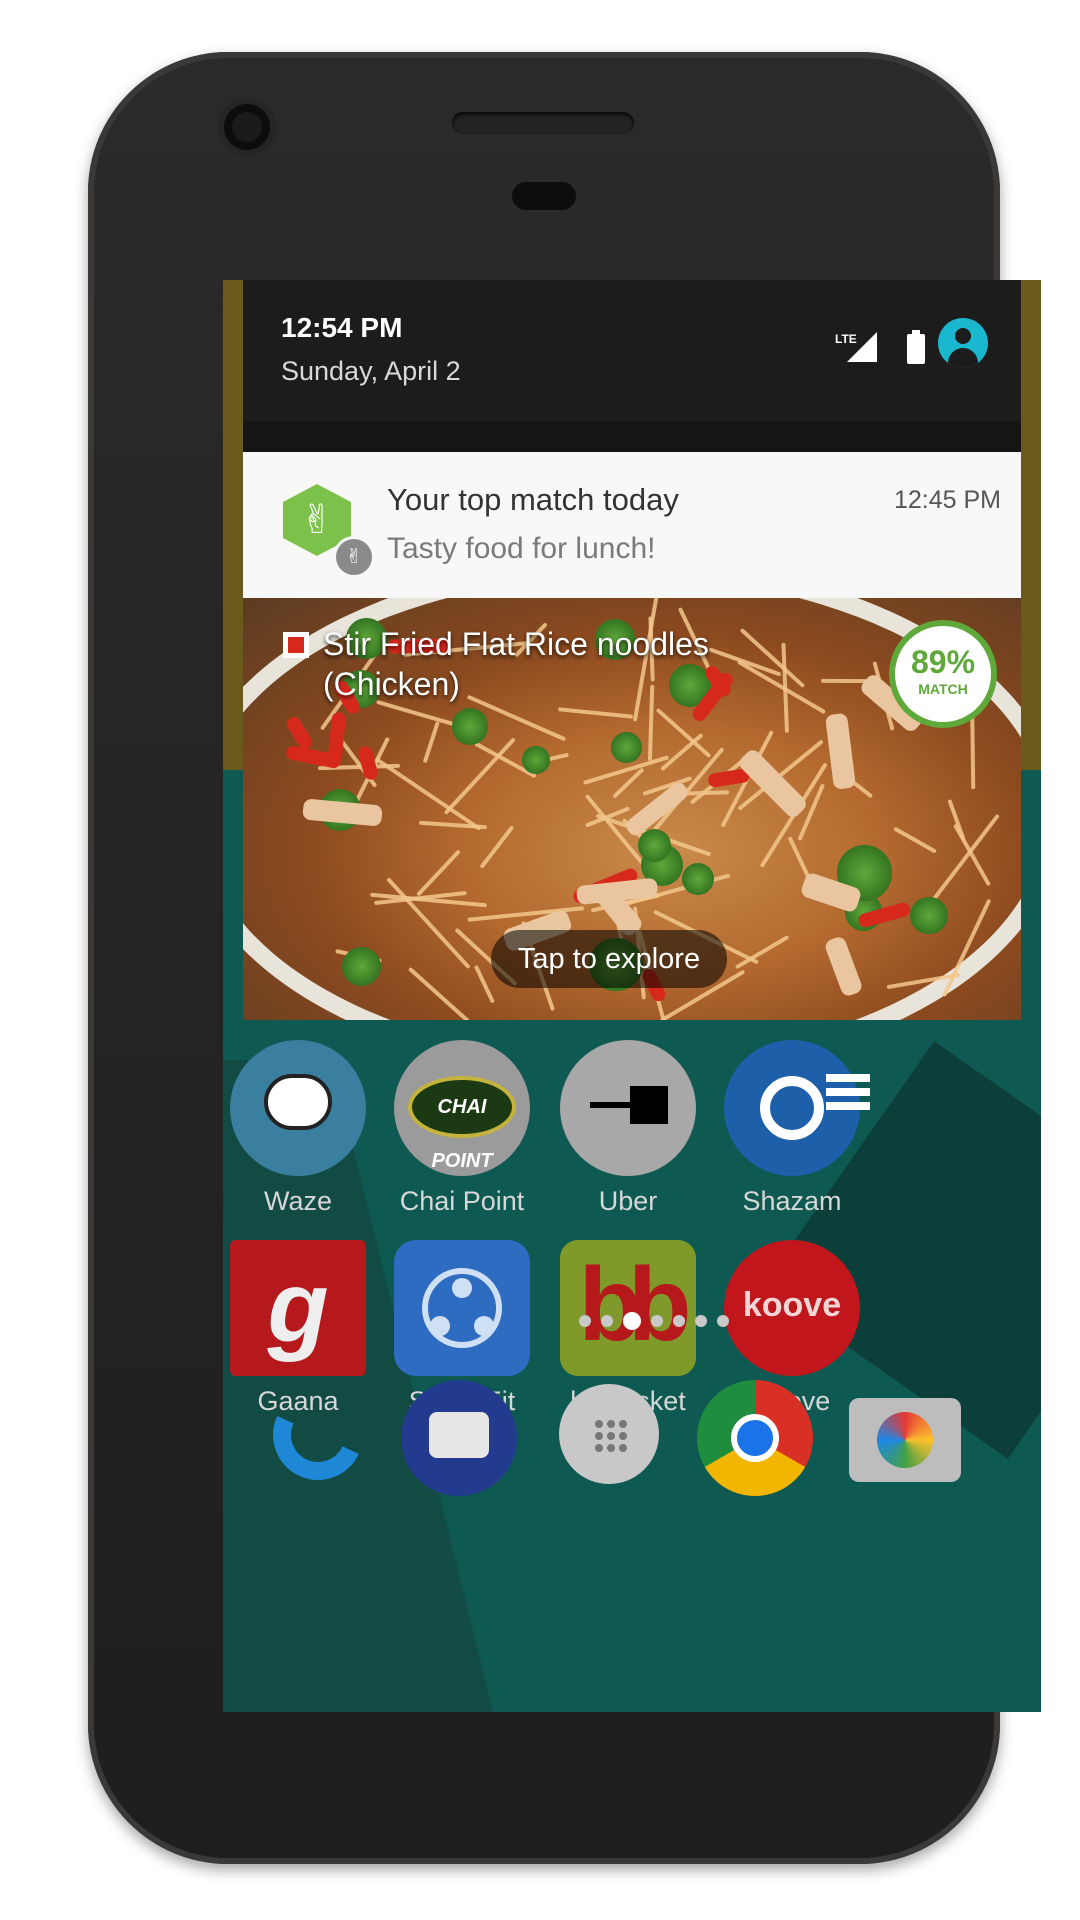 This screenshot has height=1920, width=1080. Describe the element at coordinates (342, 327) in the screenshot. I see `clock: 12:54 PM` at that location.